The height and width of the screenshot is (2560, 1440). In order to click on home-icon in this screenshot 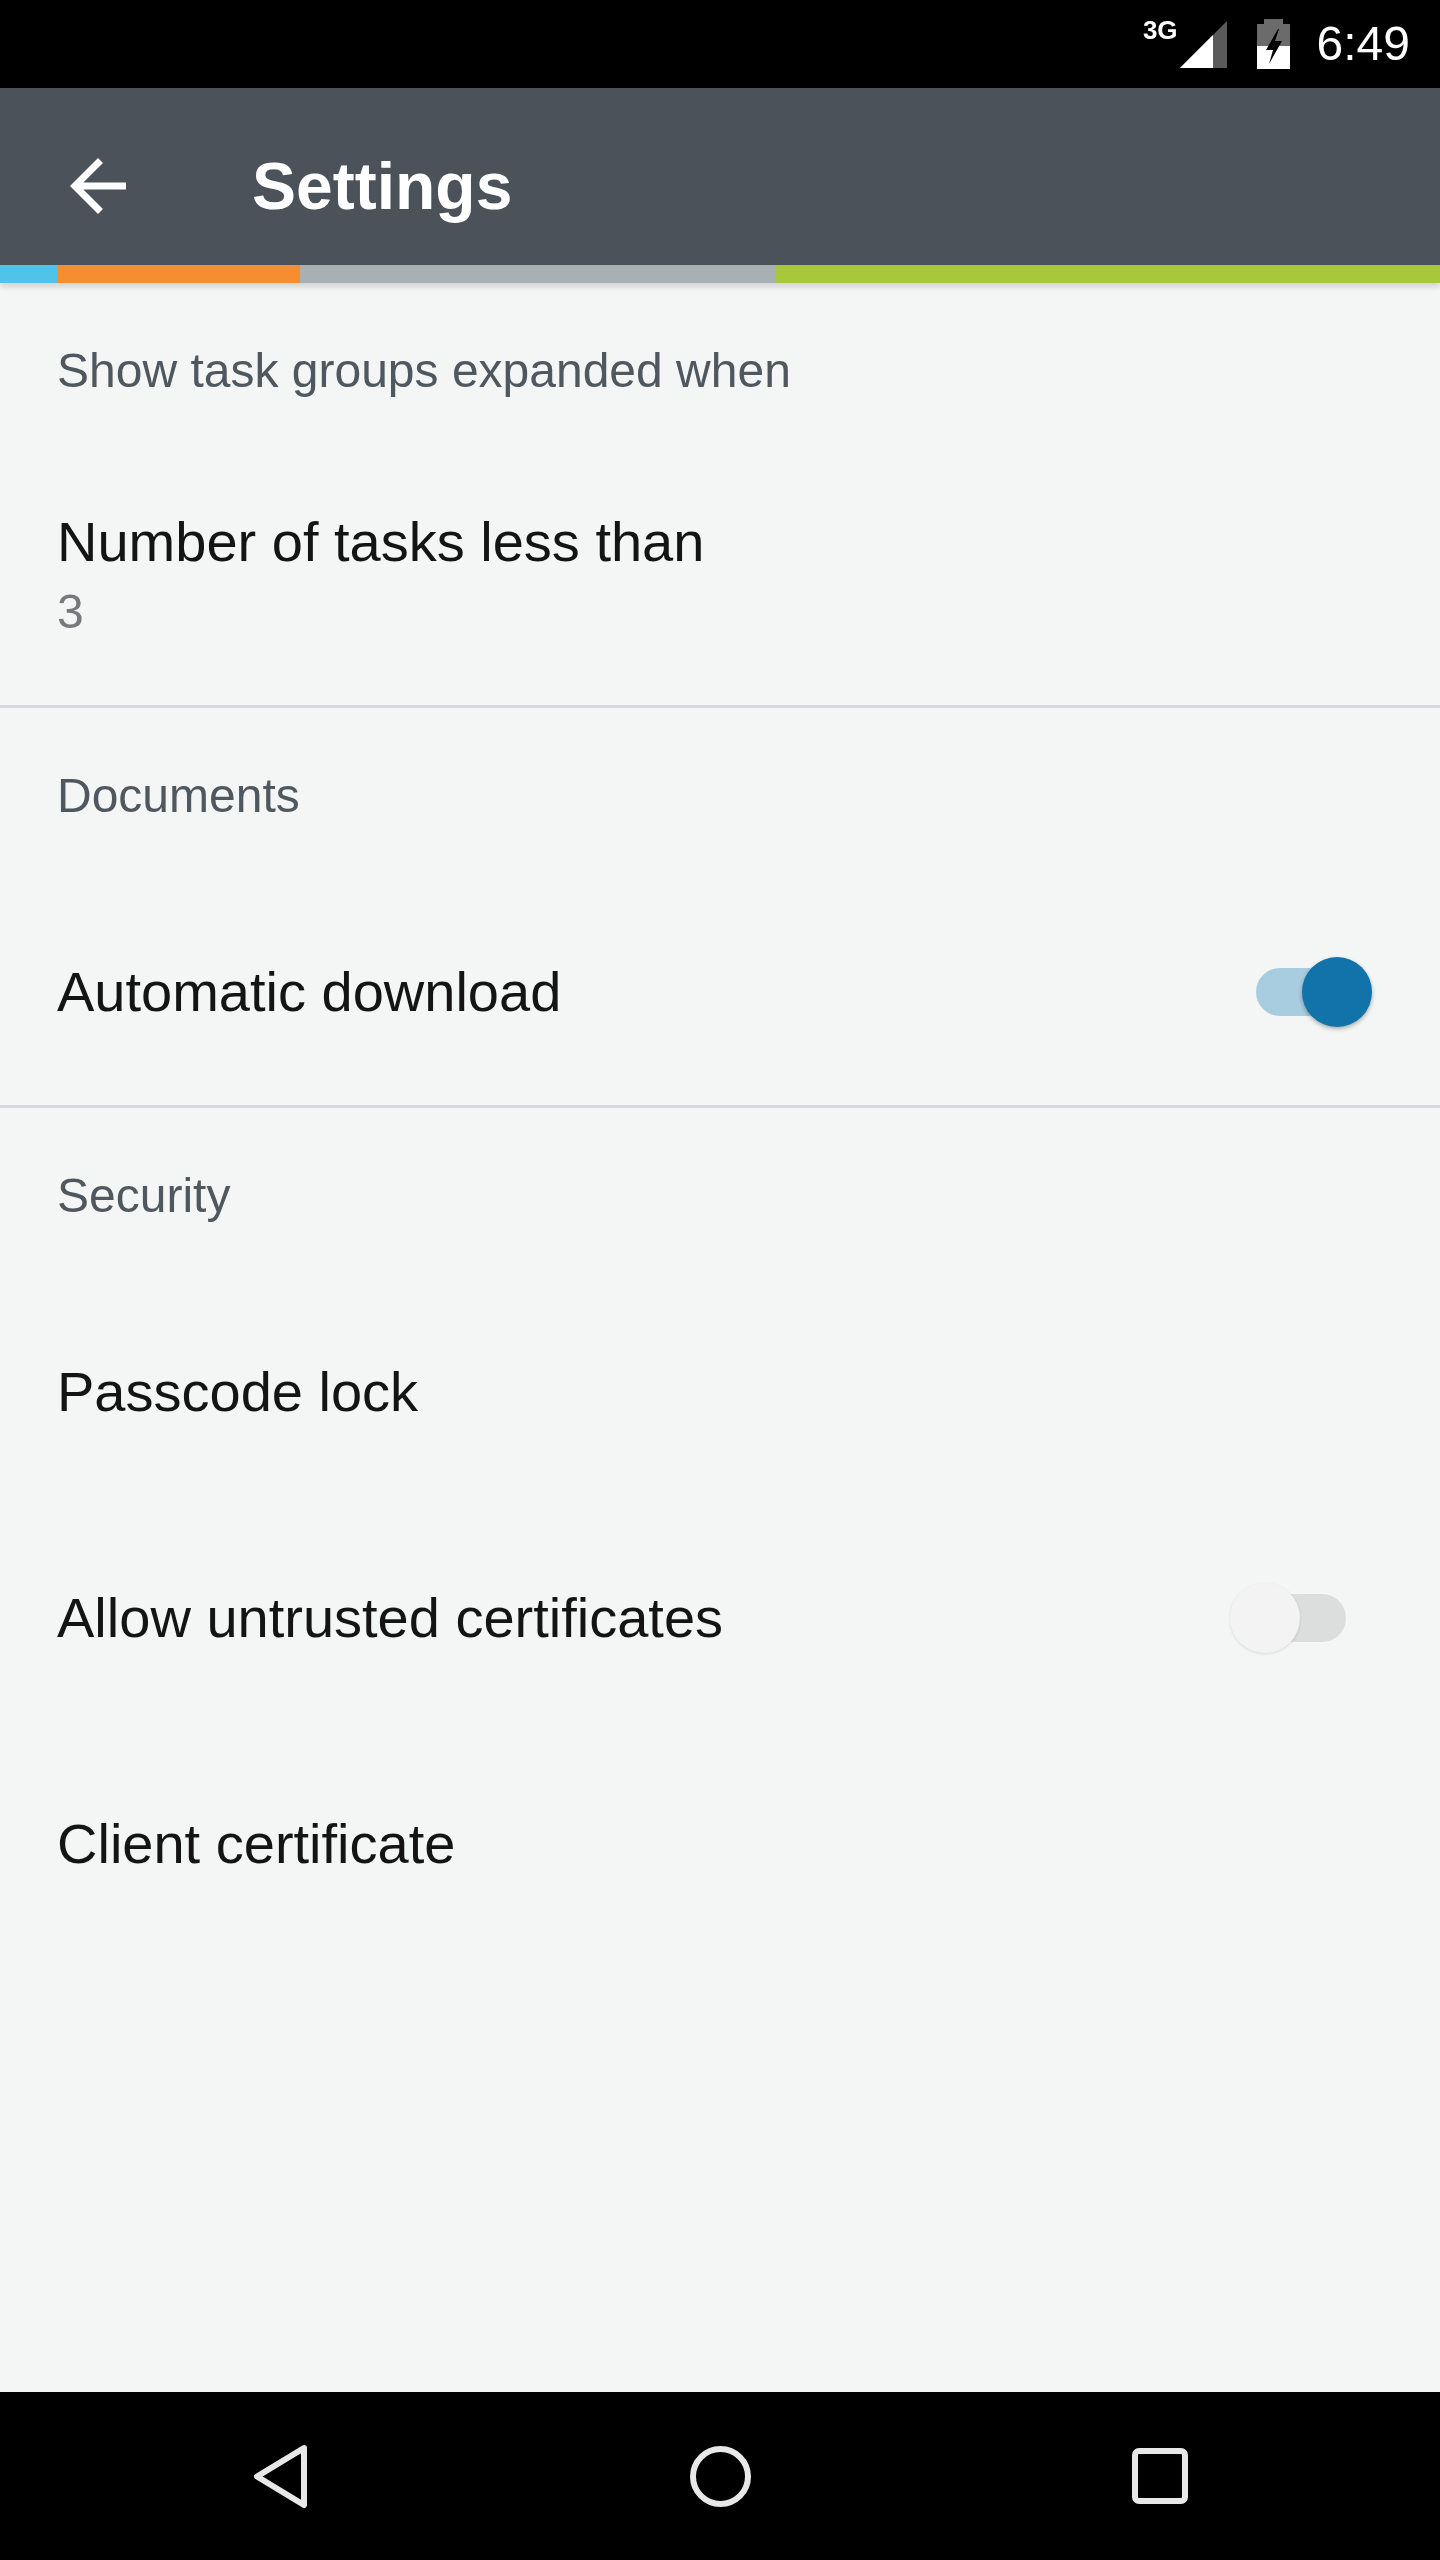, I will do `click(720, 2476)`.